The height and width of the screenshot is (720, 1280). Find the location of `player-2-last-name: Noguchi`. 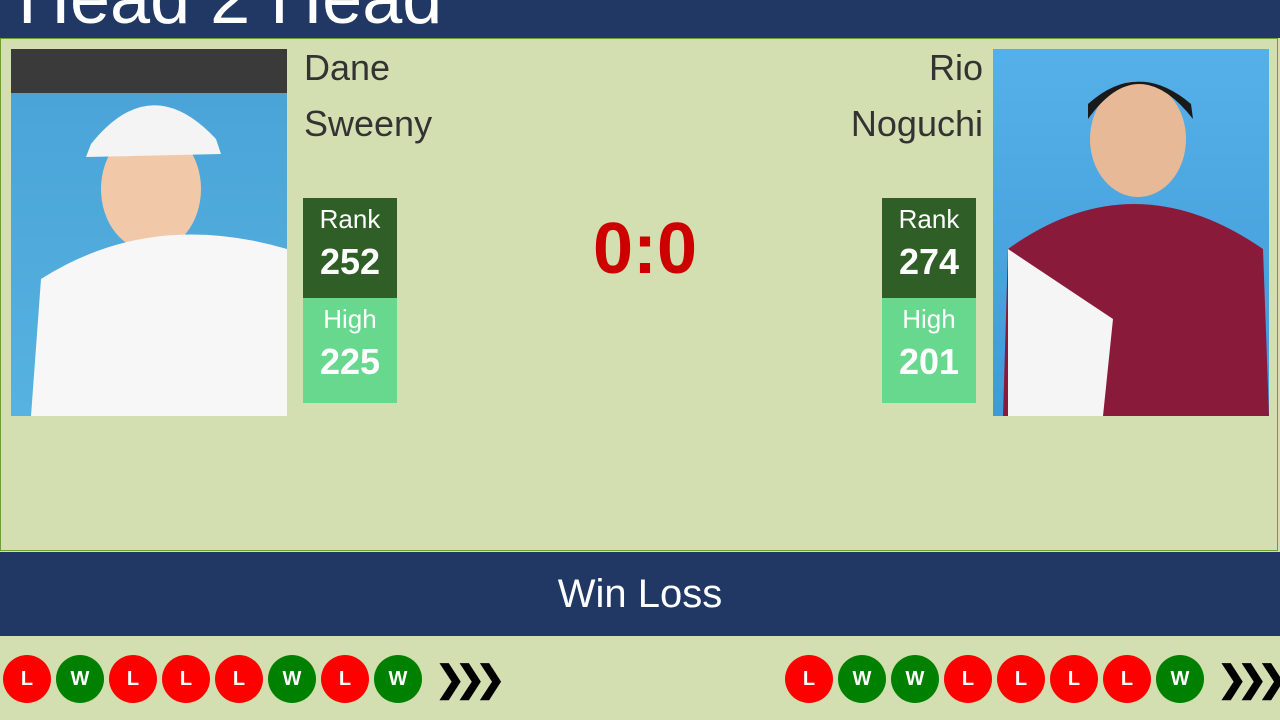

player-2-last-name: Noguchi is located at coordinates (916, 123).